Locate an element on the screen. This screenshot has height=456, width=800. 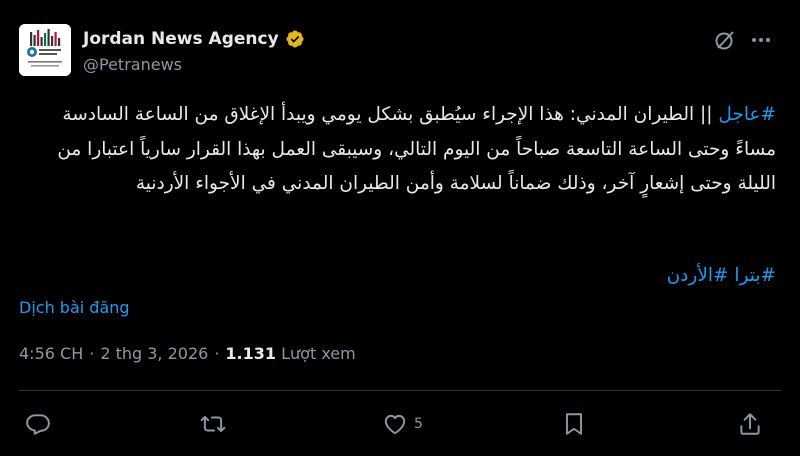
views-label: Lượt xem is located at coordinates (318, 353).